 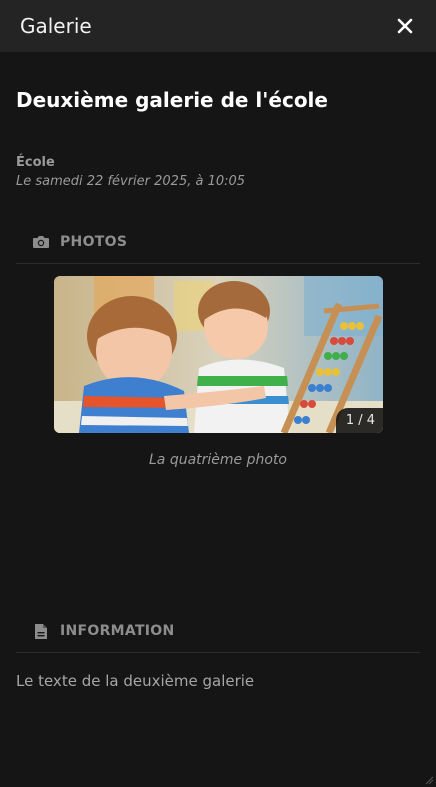 I want to click on information-section-header: INFORMATION, so click(x=218, y=637).